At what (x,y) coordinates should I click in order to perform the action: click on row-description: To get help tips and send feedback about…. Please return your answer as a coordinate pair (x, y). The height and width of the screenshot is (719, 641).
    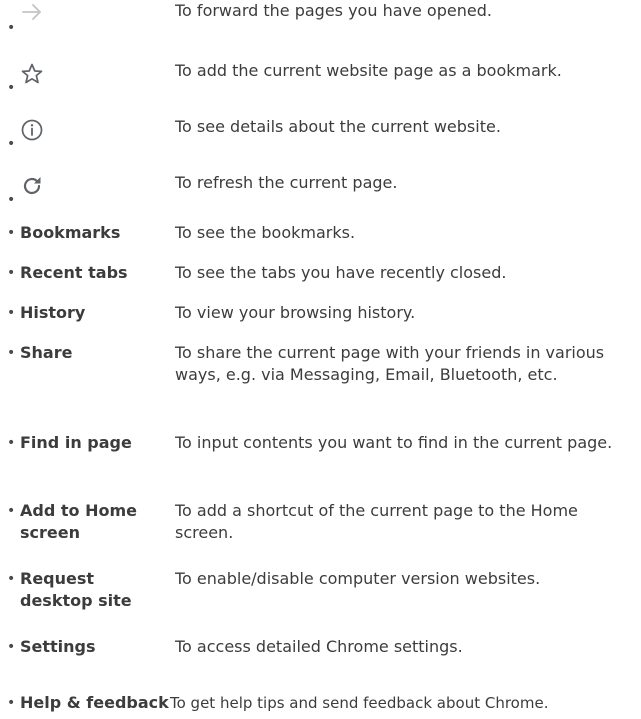
    Looking at the image, I should click on (359, 703).